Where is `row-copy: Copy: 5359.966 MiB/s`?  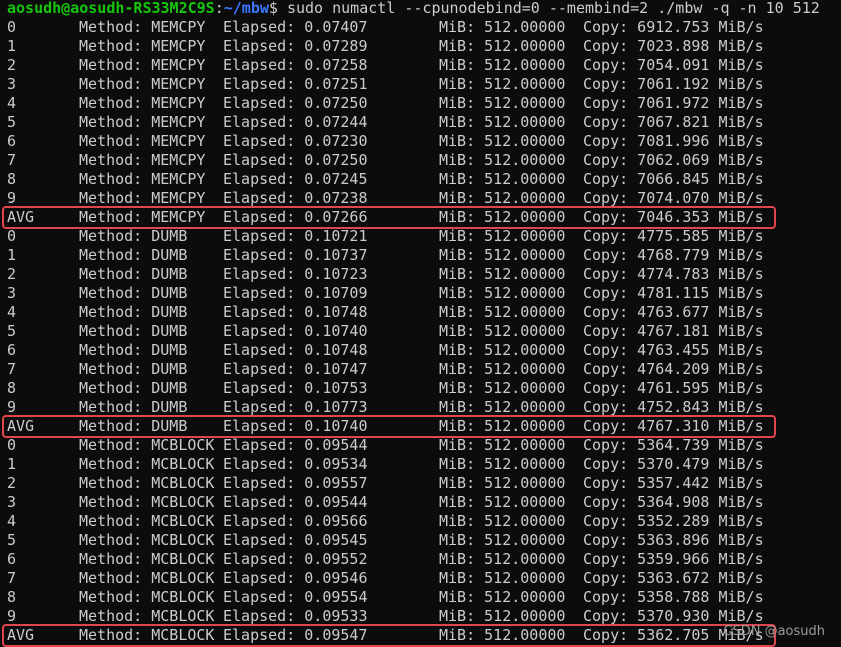
row-copy: Copy: 5359.966 MiB/s is located at coordinates (673, 559).